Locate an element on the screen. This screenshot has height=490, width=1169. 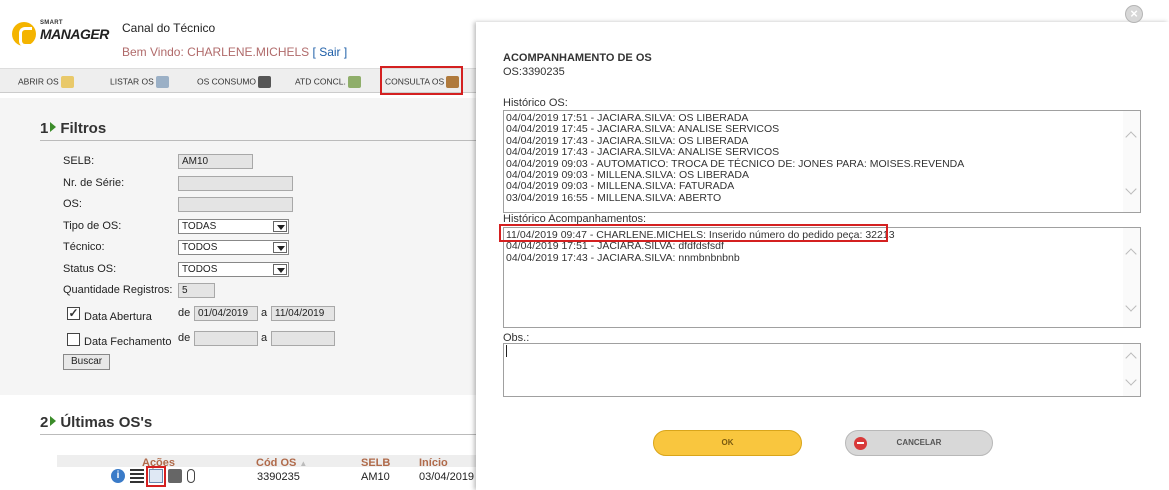
filters-divider is located at coordinates (258, 140).